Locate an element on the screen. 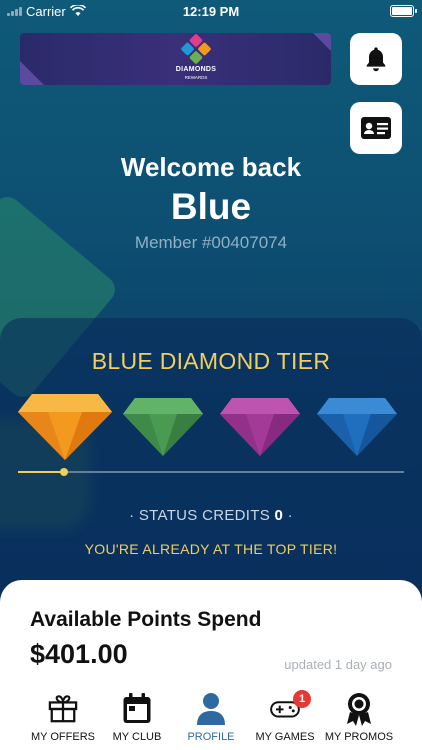  battery-icon is located at coordinates (403, 11).